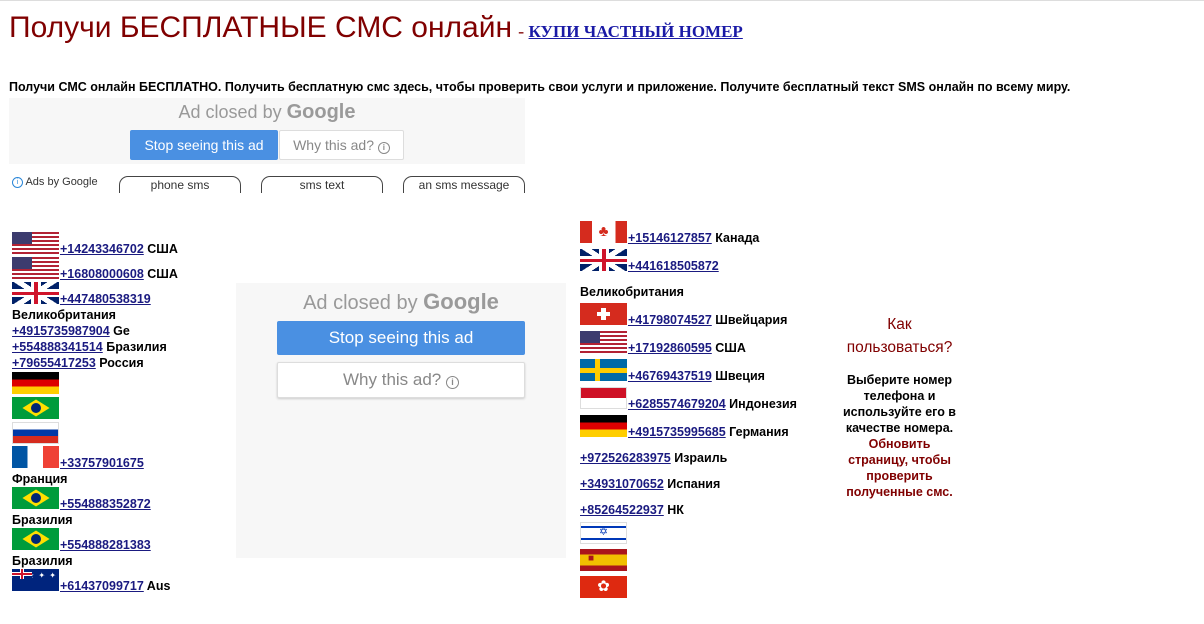  What do you see at coordinates (461, 301) in the screenshot?
I see `google-logo: Google` at bounding box center [461, 301].